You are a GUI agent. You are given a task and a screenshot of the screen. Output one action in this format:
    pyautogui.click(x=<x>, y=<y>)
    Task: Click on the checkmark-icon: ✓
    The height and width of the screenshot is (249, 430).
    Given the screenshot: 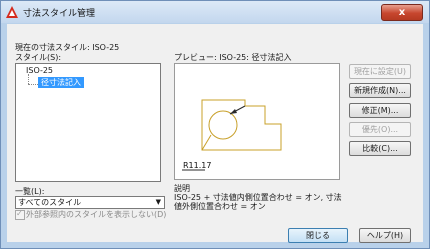 What is the action you would take?
    pyautogui.click(x=19, y=213)
    